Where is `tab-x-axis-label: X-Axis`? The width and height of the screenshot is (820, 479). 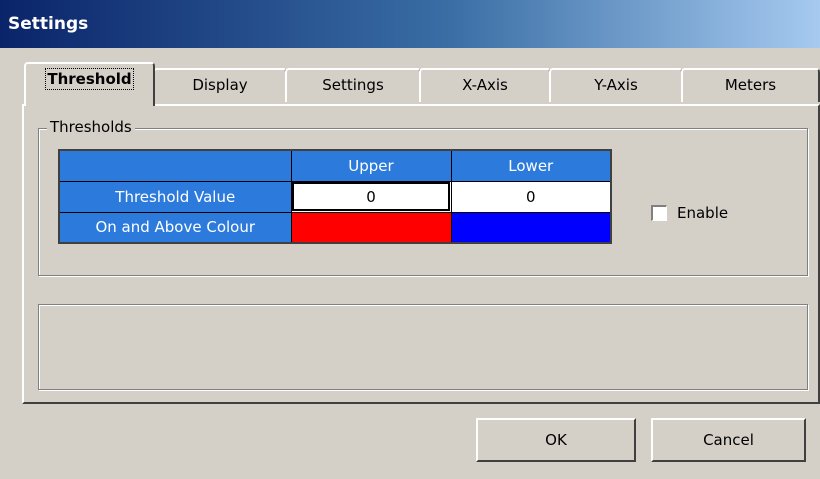 tab-x-axis-label: X-Axis is located at coordinates (485, 85).